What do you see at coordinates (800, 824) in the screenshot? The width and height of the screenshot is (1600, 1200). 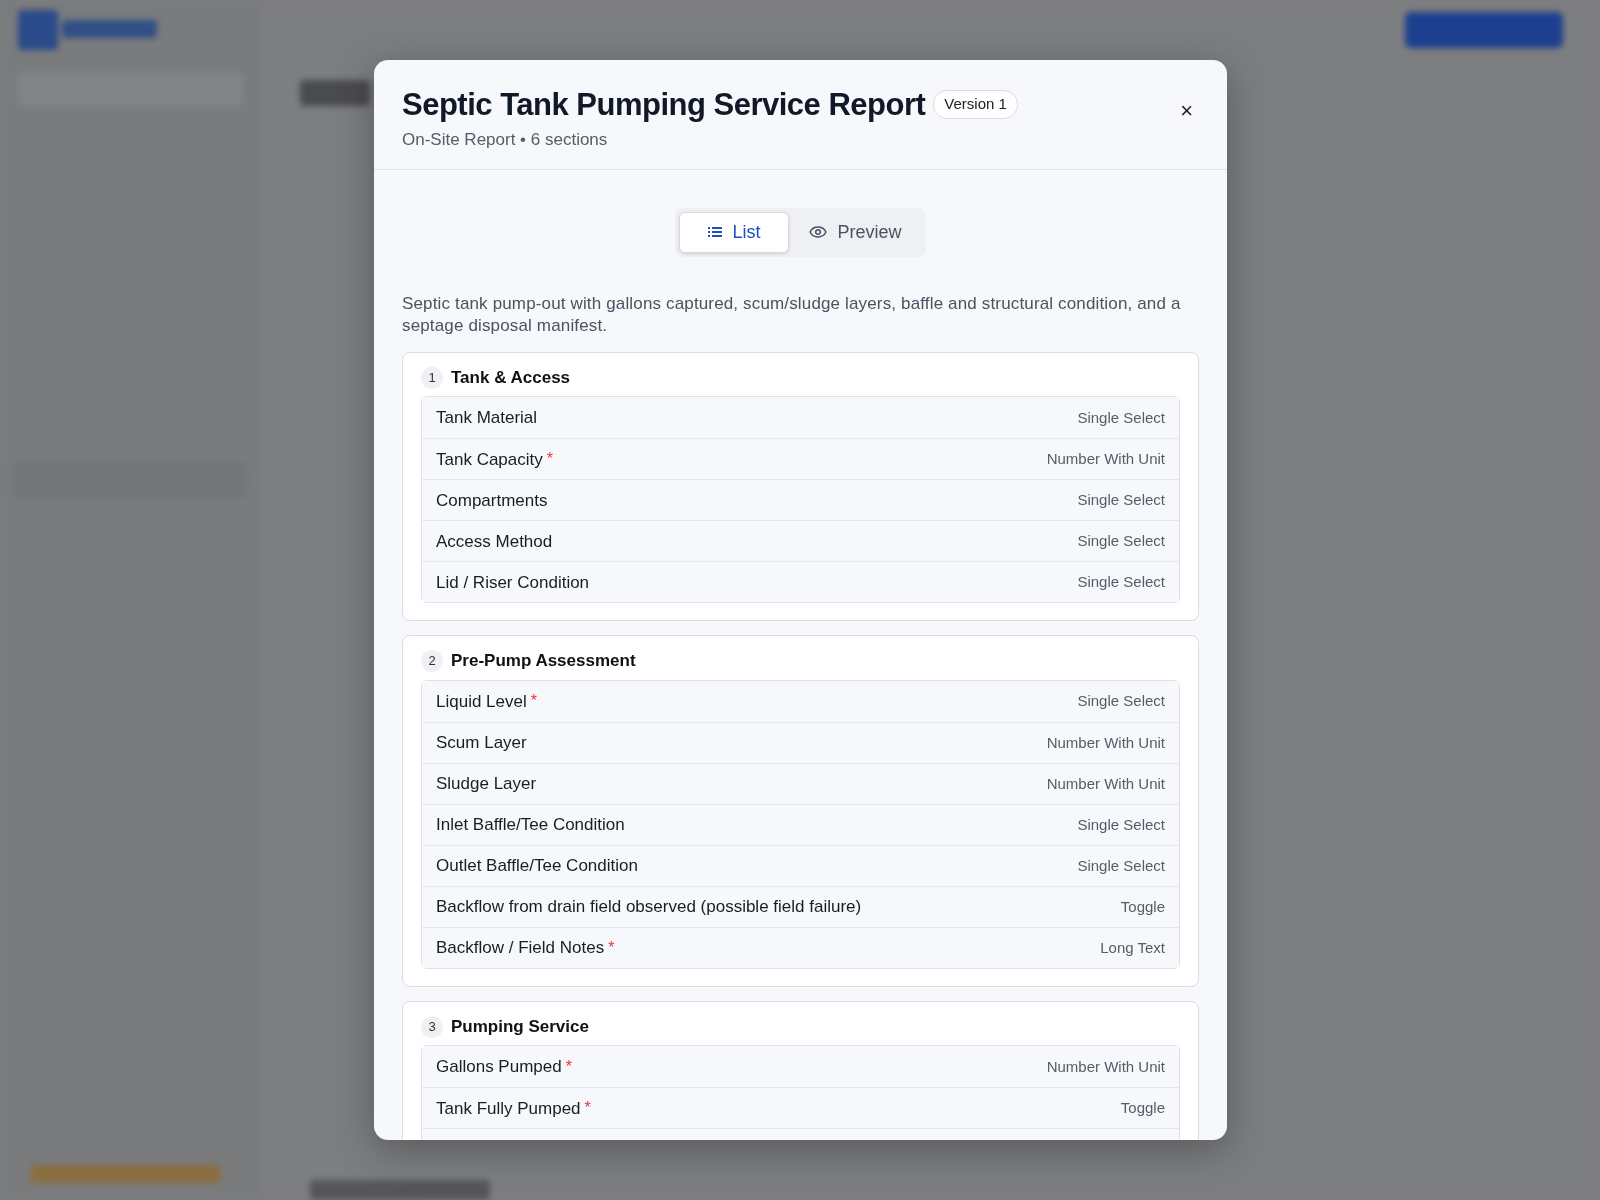 I see `field-row: Inlet Baffle/Tee Condition Single Select` at bounding box center [800, 824].